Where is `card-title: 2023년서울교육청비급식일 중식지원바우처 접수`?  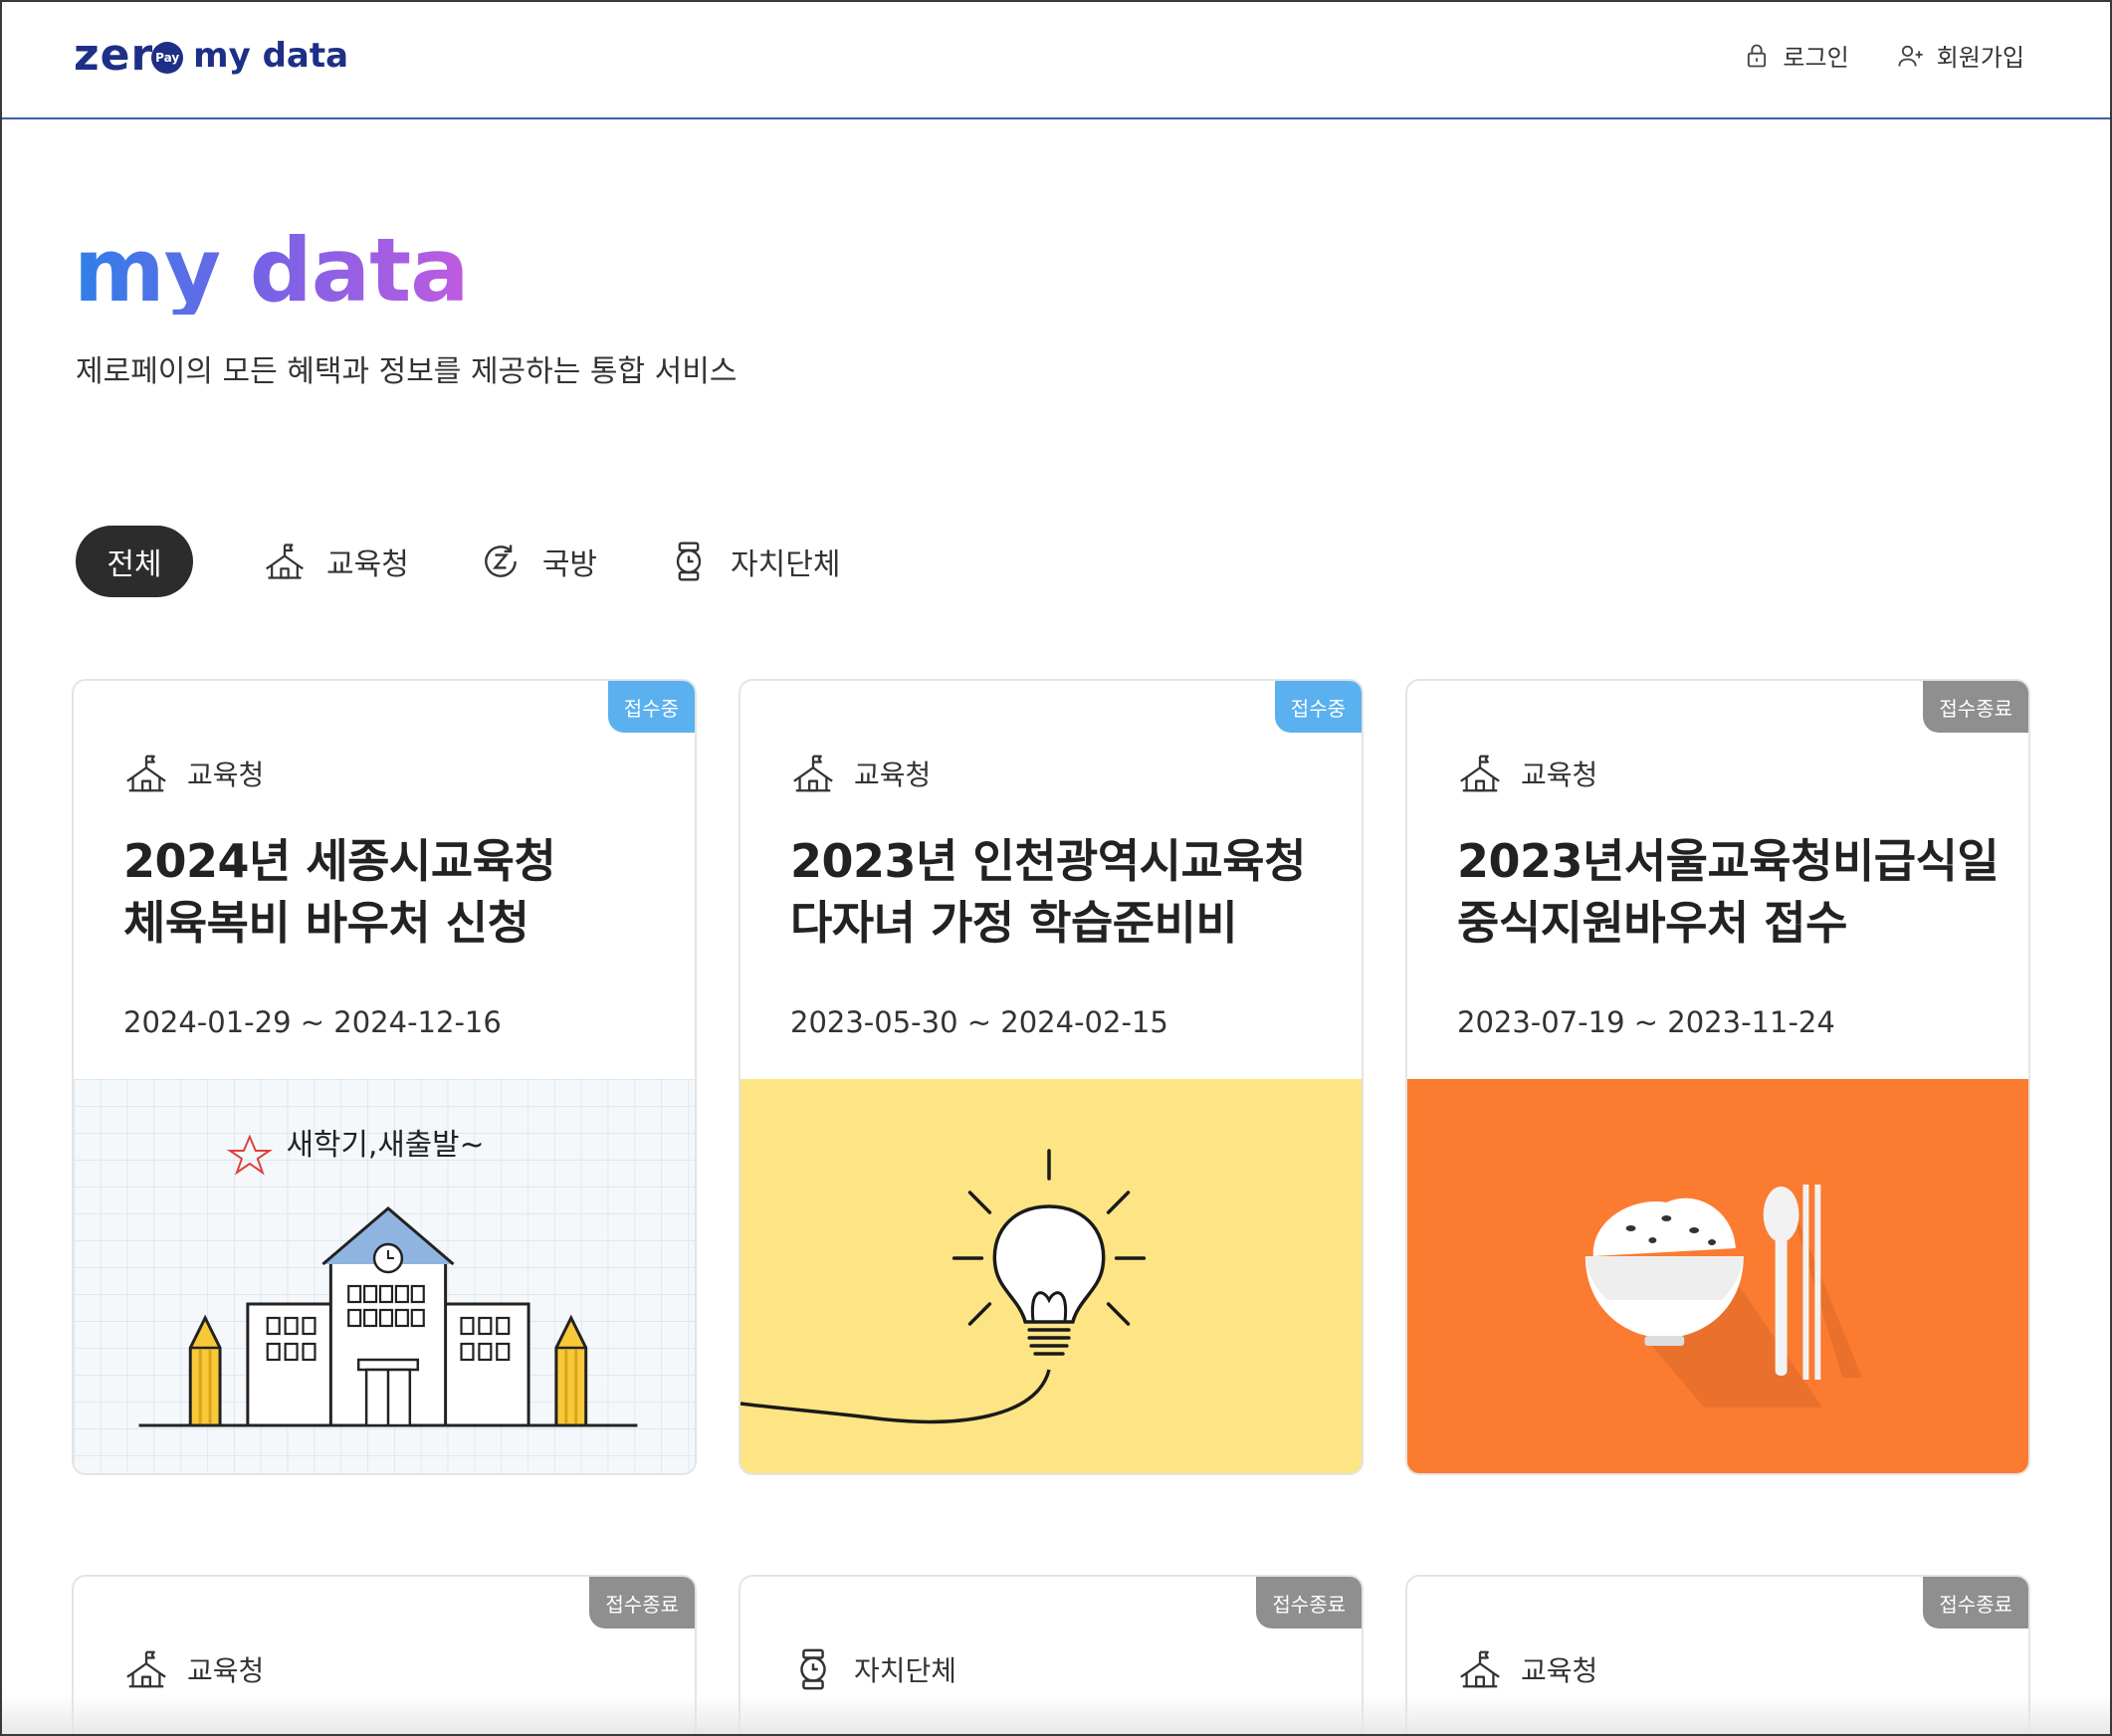
card-title: 2023년서울교육청비급식일 중식지원바우처 접수 is located at coordinates (1735, 892).